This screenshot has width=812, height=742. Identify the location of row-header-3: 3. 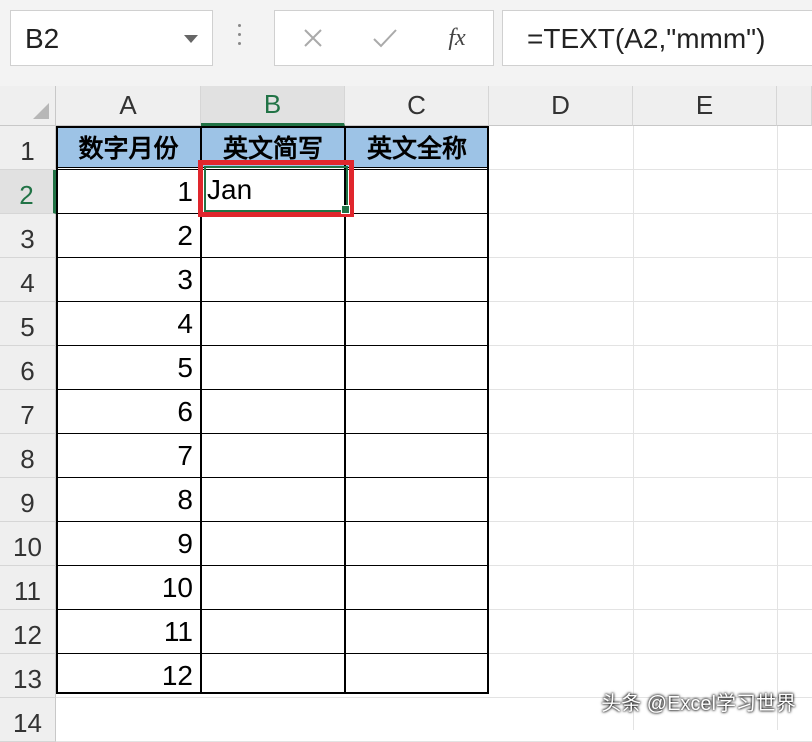
(28, 236).